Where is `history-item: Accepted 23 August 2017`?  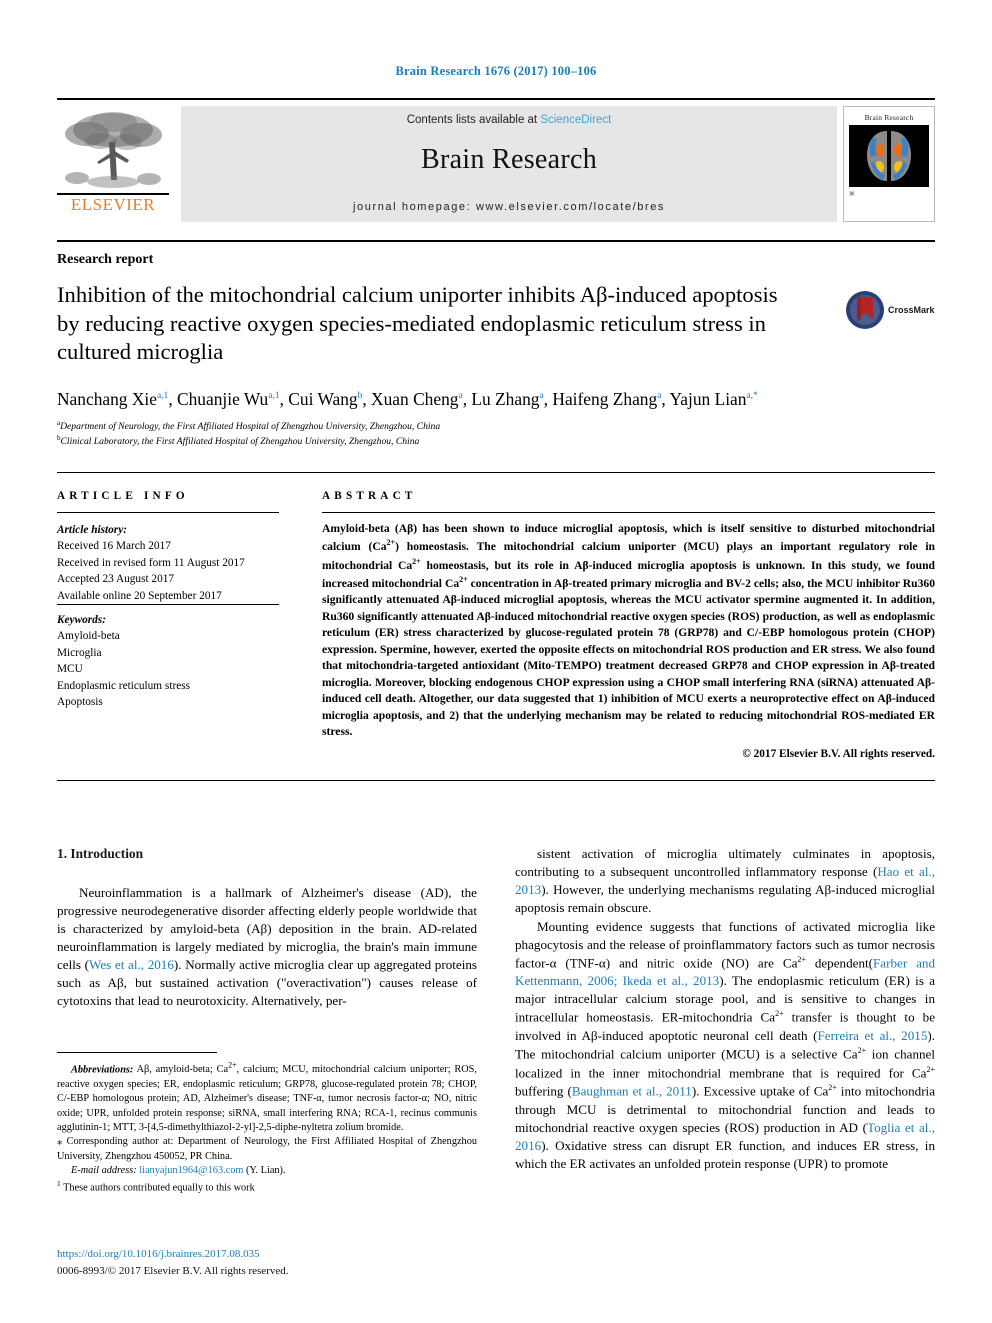 history-item: Accepted 23 August 2017 is located at coordinates (116, 579).